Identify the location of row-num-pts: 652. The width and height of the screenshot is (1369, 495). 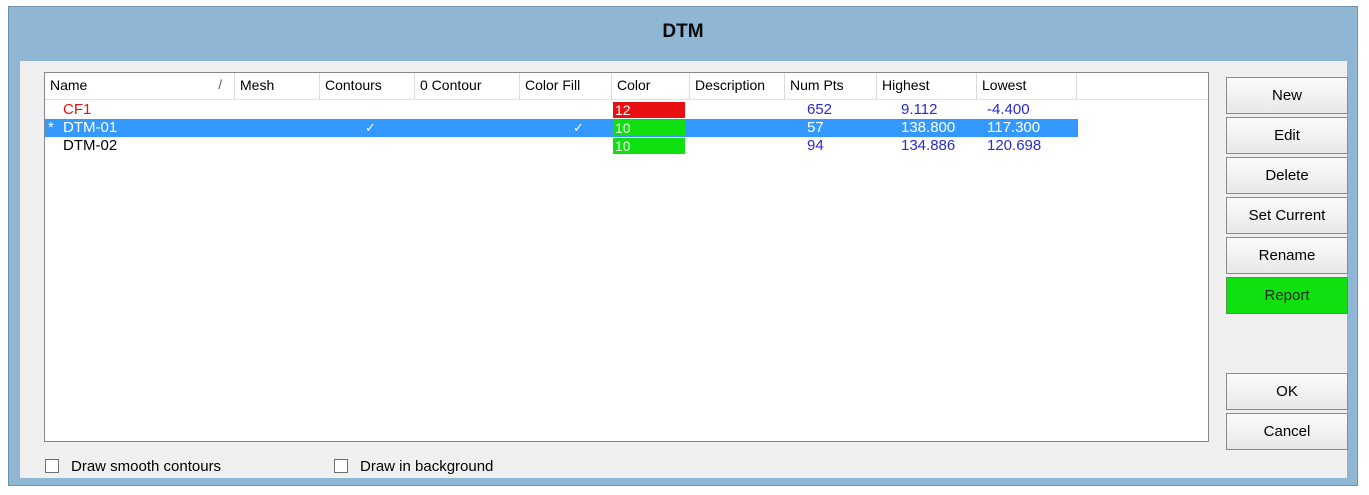
(820, 109).